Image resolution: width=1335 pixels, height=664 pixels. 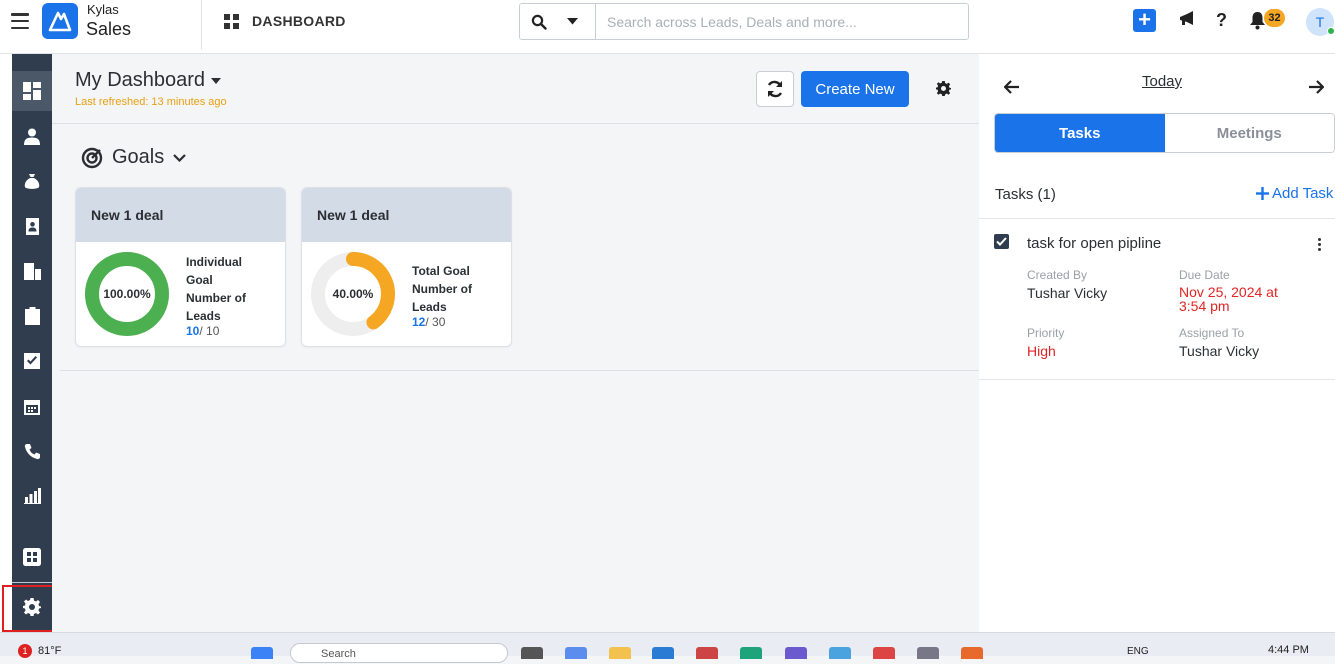 What do you see at coordinates (1262, 193) in the screenshot?
I see `plus-icon` at bounding box center [1262, 193].